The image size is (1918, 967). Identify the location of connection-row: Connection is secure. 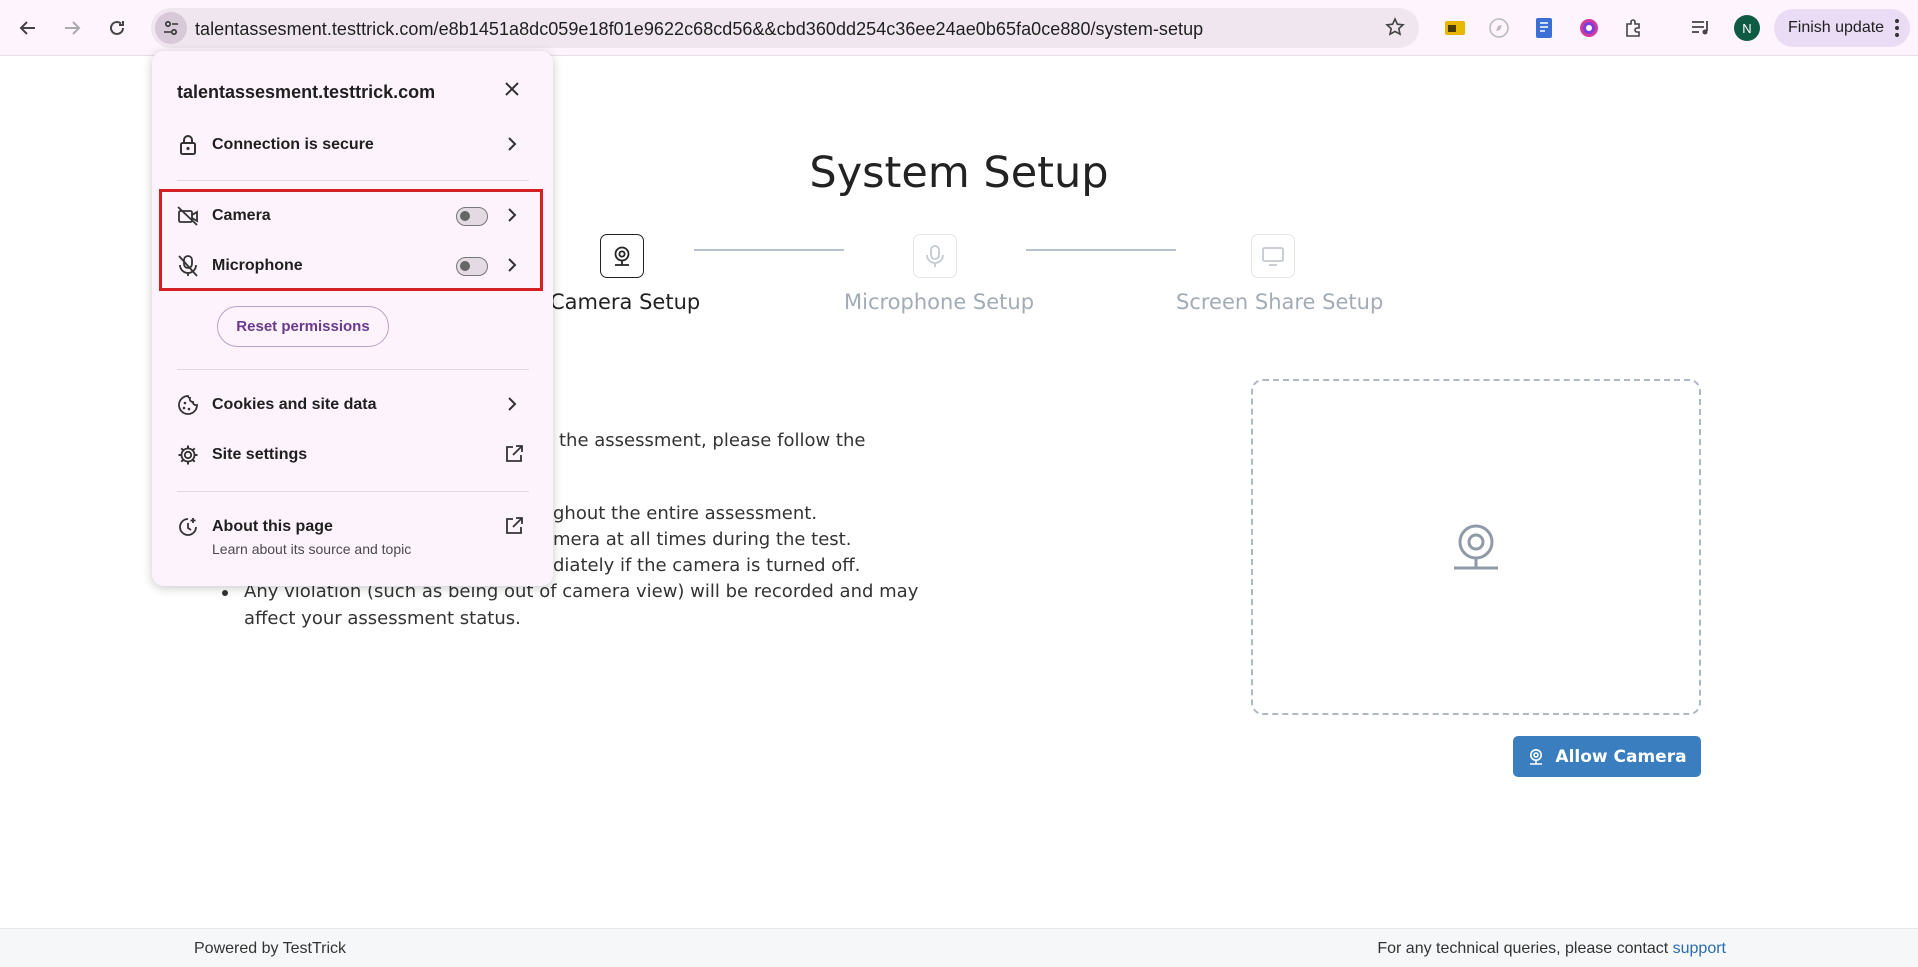
(352, 145).